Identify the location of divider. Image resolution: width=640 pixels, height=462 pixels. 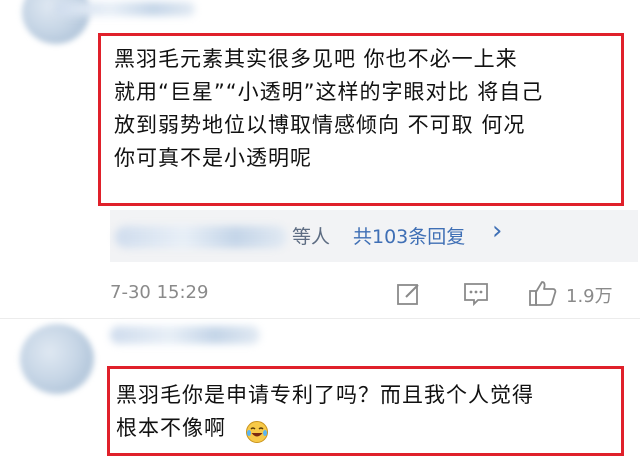
(320, 318).